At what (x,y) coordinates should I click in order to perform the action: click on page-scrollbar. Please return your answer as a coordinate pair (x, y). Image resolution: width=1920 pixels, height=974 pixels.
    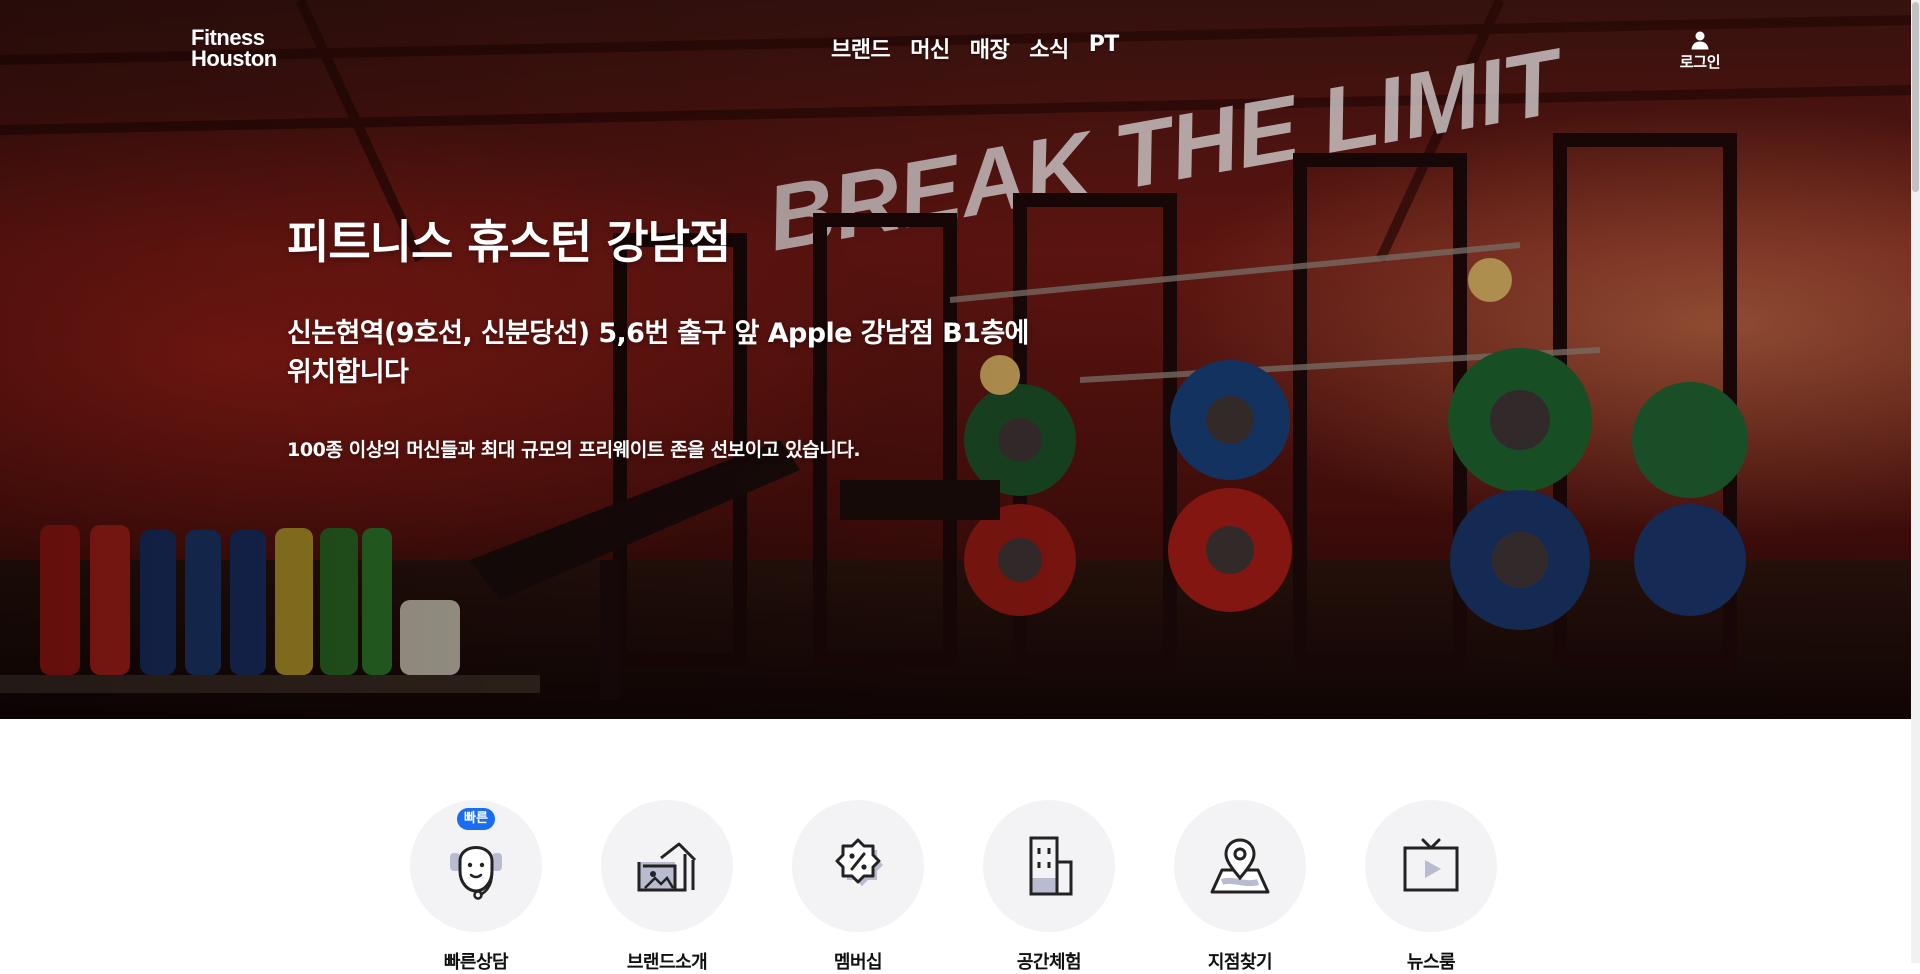
    Looking at the image, I should click on (1915, 481).